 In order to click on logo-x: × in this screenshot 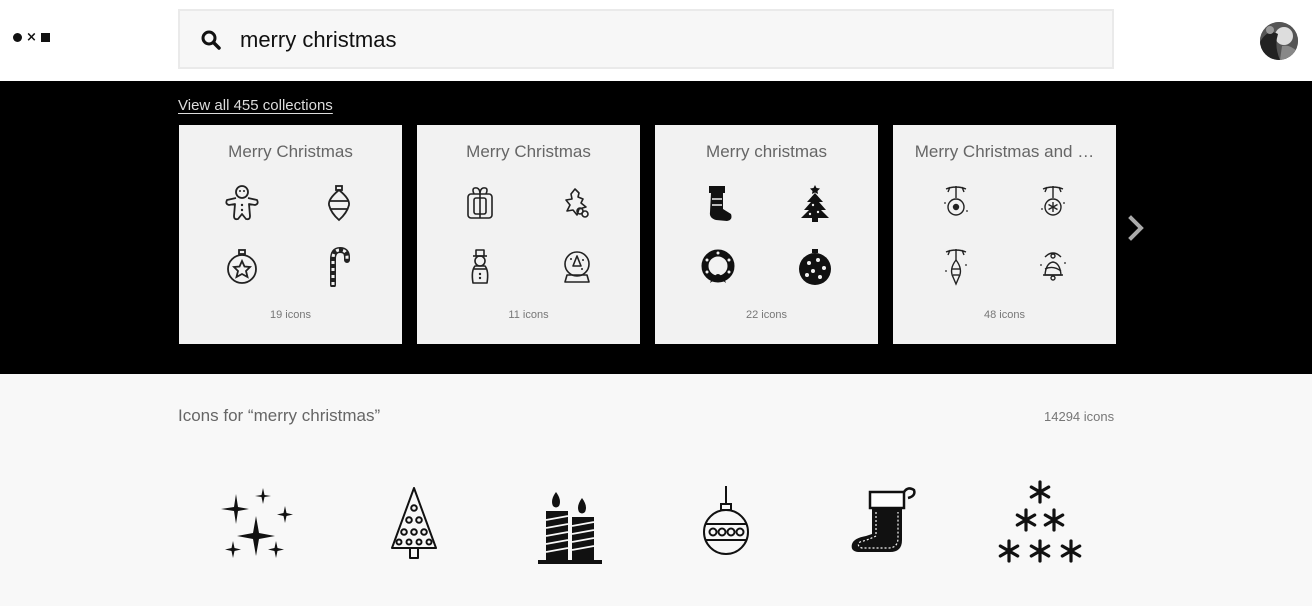, I will do `click(31, 37)`.